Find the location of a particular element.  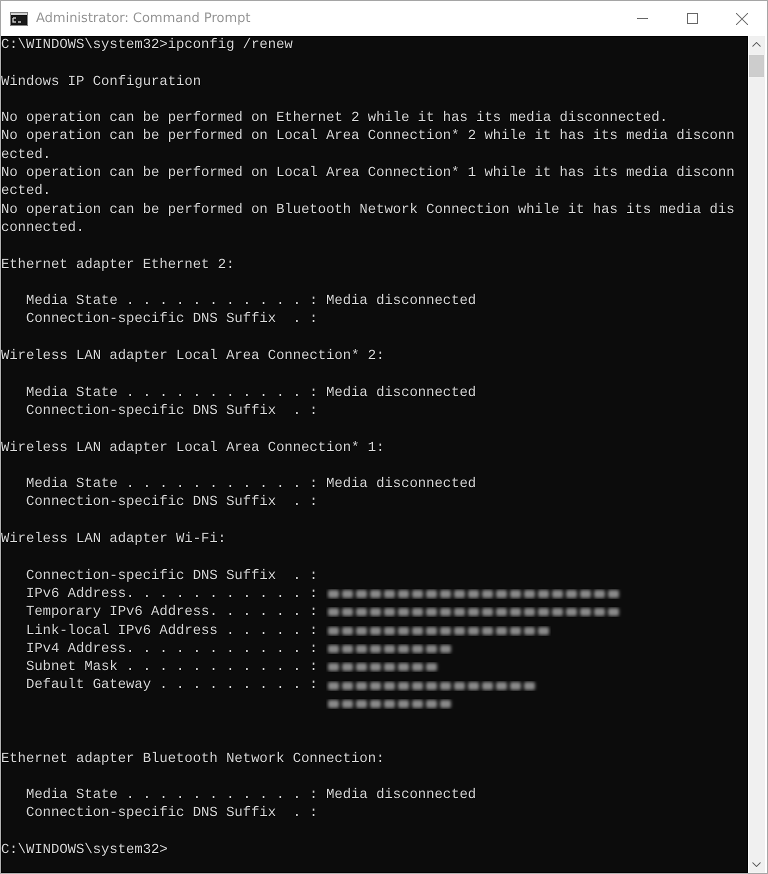

console-text: IPv6 Address. . . . . . . . . . . : is located at coordinates (171, 594).